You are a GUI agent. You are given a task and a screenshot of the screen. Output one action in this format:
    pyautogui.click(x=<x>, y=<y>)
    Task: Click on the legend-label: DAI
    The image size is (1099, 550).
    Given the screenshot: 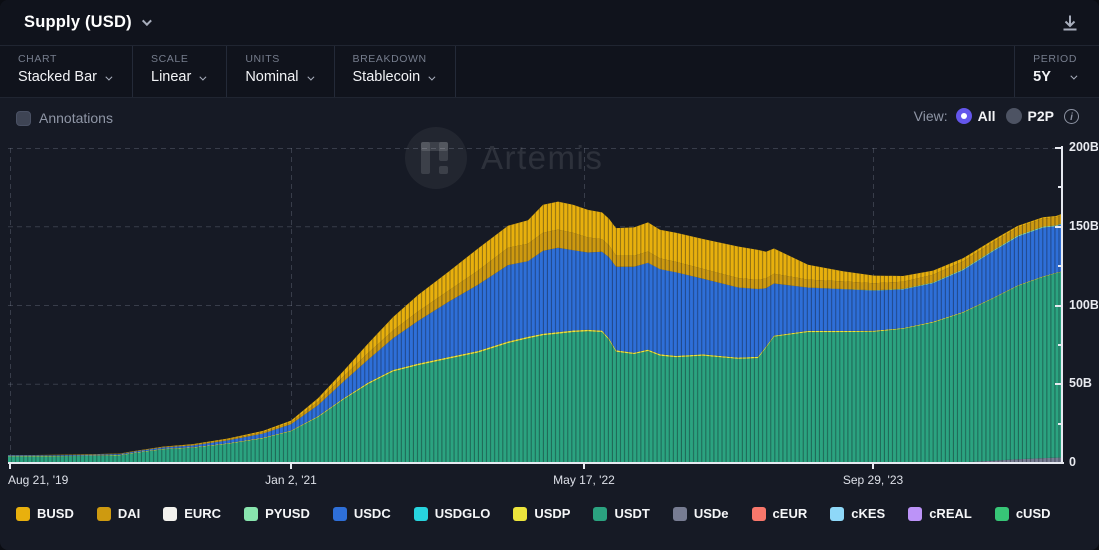 What is the action you would take?
    pyautogui.click(x=129, y=513)
    